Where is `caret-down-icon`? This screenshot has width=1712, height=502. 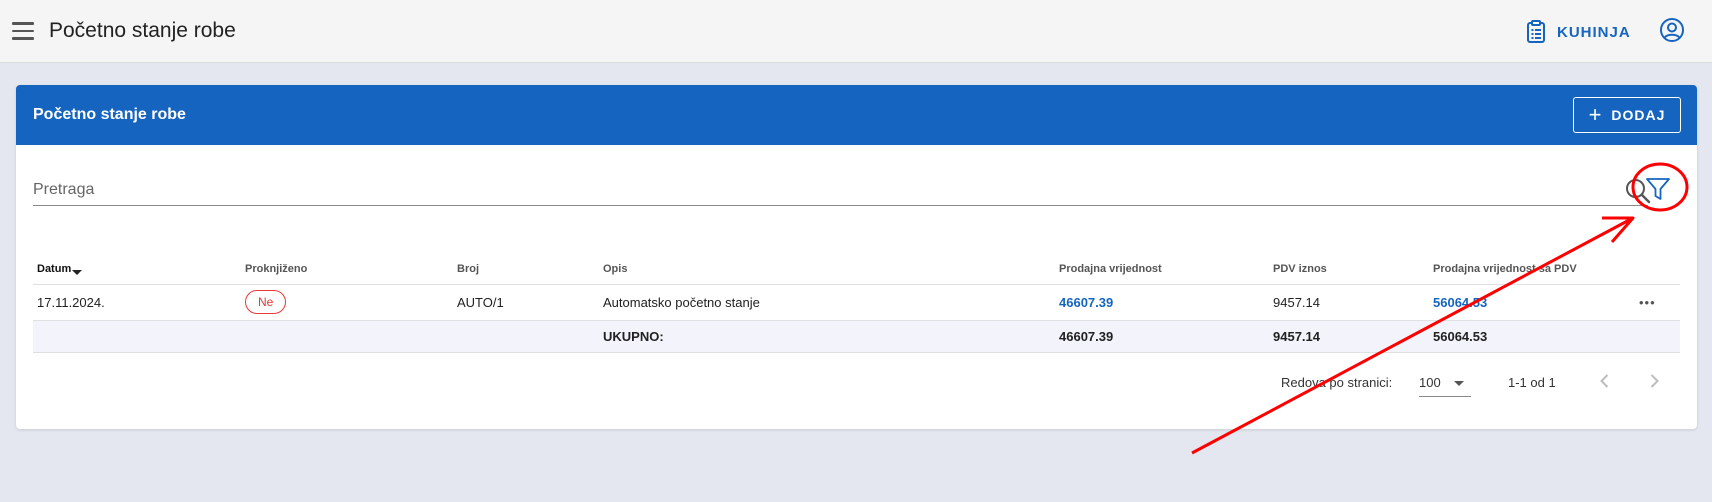 caret-down-icon is located at coordinates (1459, 383).